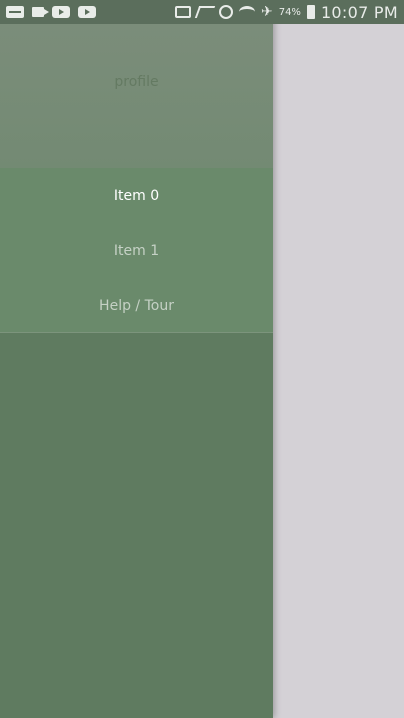  I want to click on menu-item-help-tour: Help / Tour, so click(136, 305).